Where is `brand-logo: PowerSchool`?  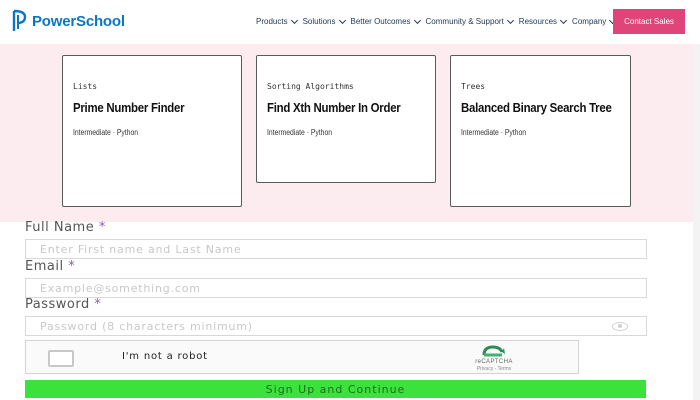
brand-logo: PowerSchool is located at coordinates (68, 21).